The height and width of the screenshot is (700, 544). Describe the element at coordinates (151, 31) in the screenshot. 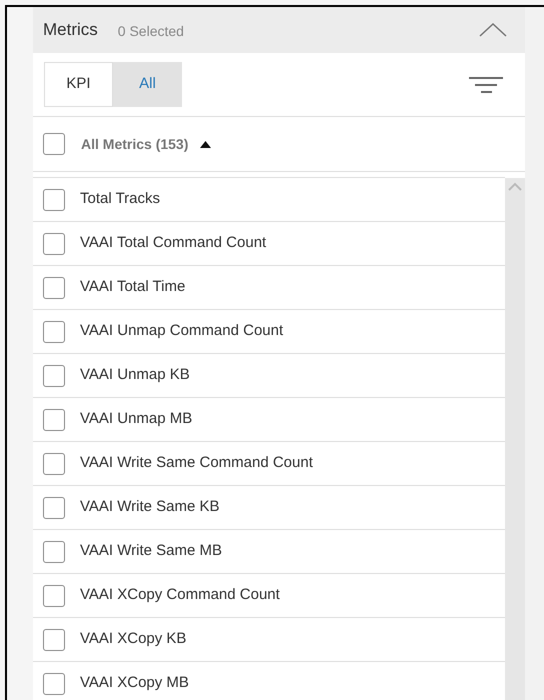

I see `selected-count: 0 Selected` at that location.